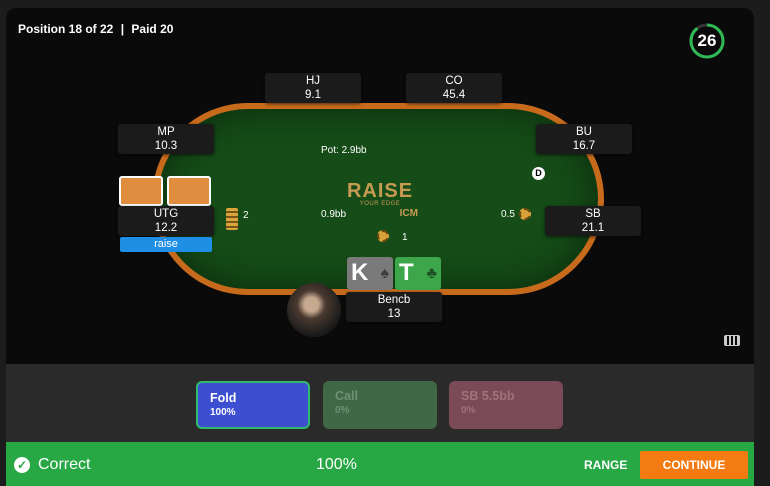  Describe the element at coordinates (246, 215) in the screenshot. I see `utg-bet: 2` at that location.